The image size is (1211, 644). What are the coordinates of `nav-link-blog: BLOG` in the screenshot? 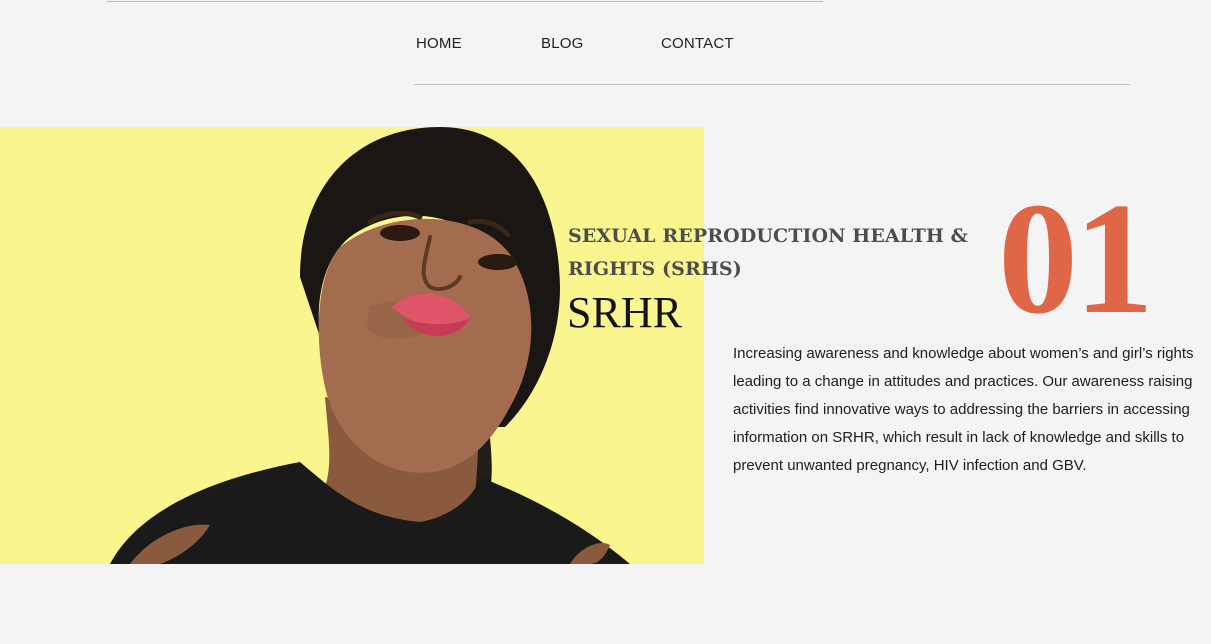 It's located at (562, 43).